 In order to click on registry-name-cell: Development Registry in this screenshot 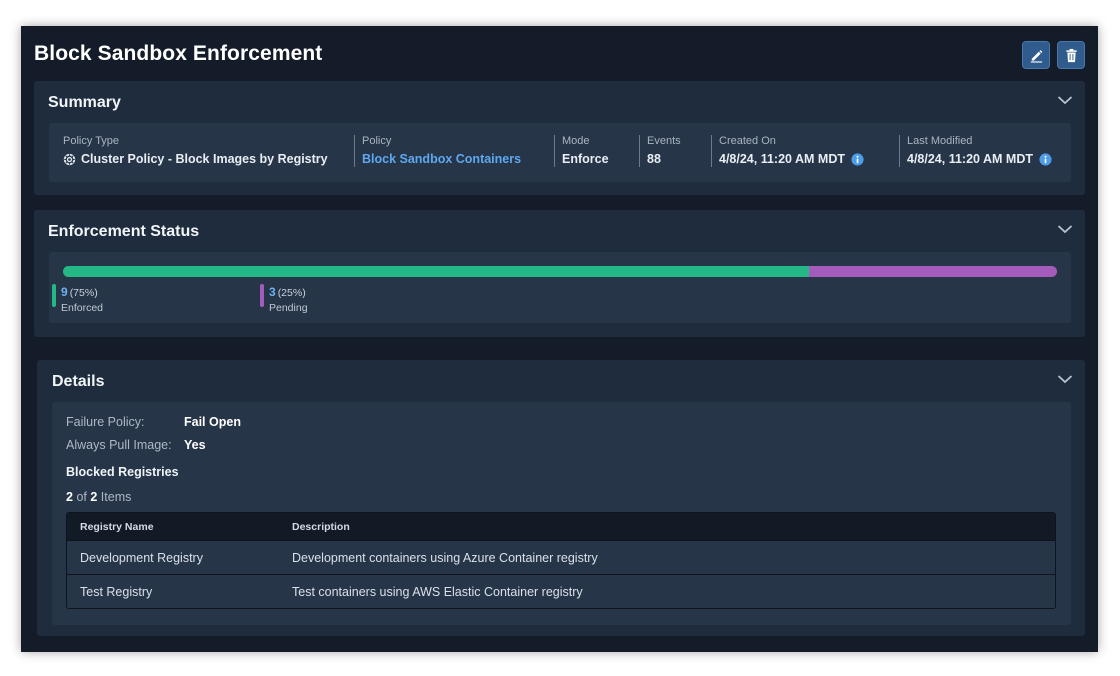, I will do `click(141, 557)`.